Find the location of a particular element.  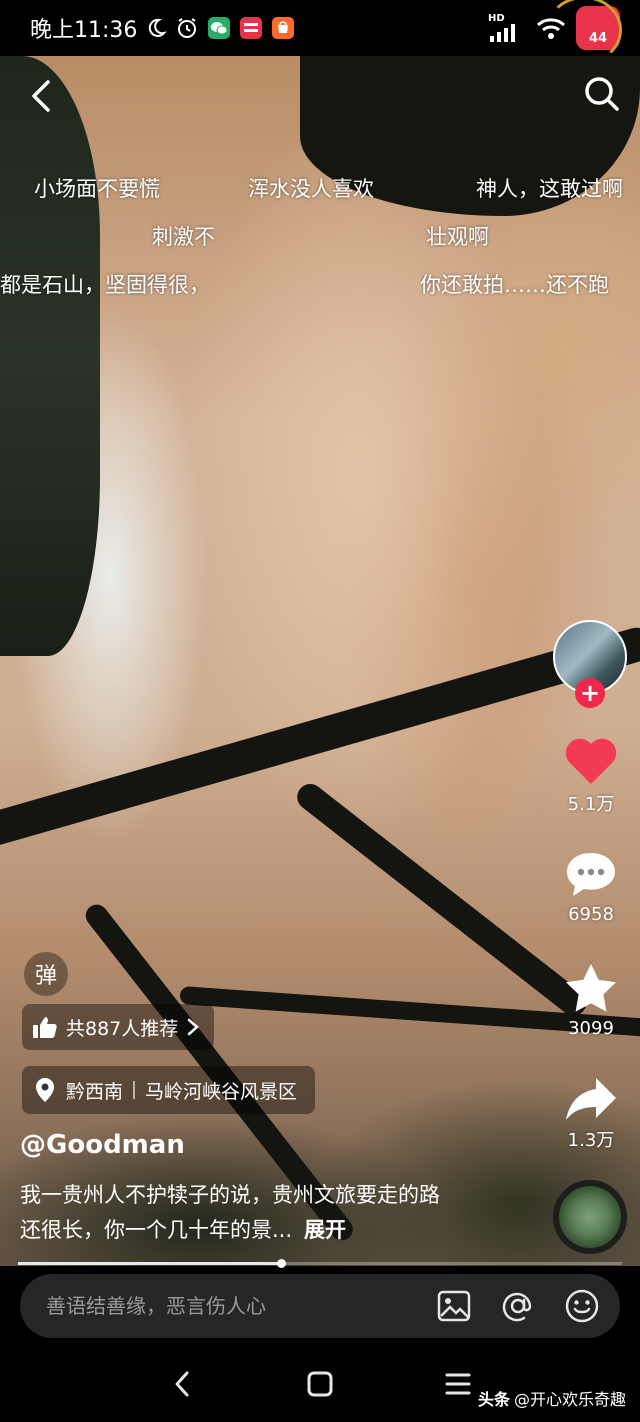

shopping-app-icon is located at coordinates (283, 28).